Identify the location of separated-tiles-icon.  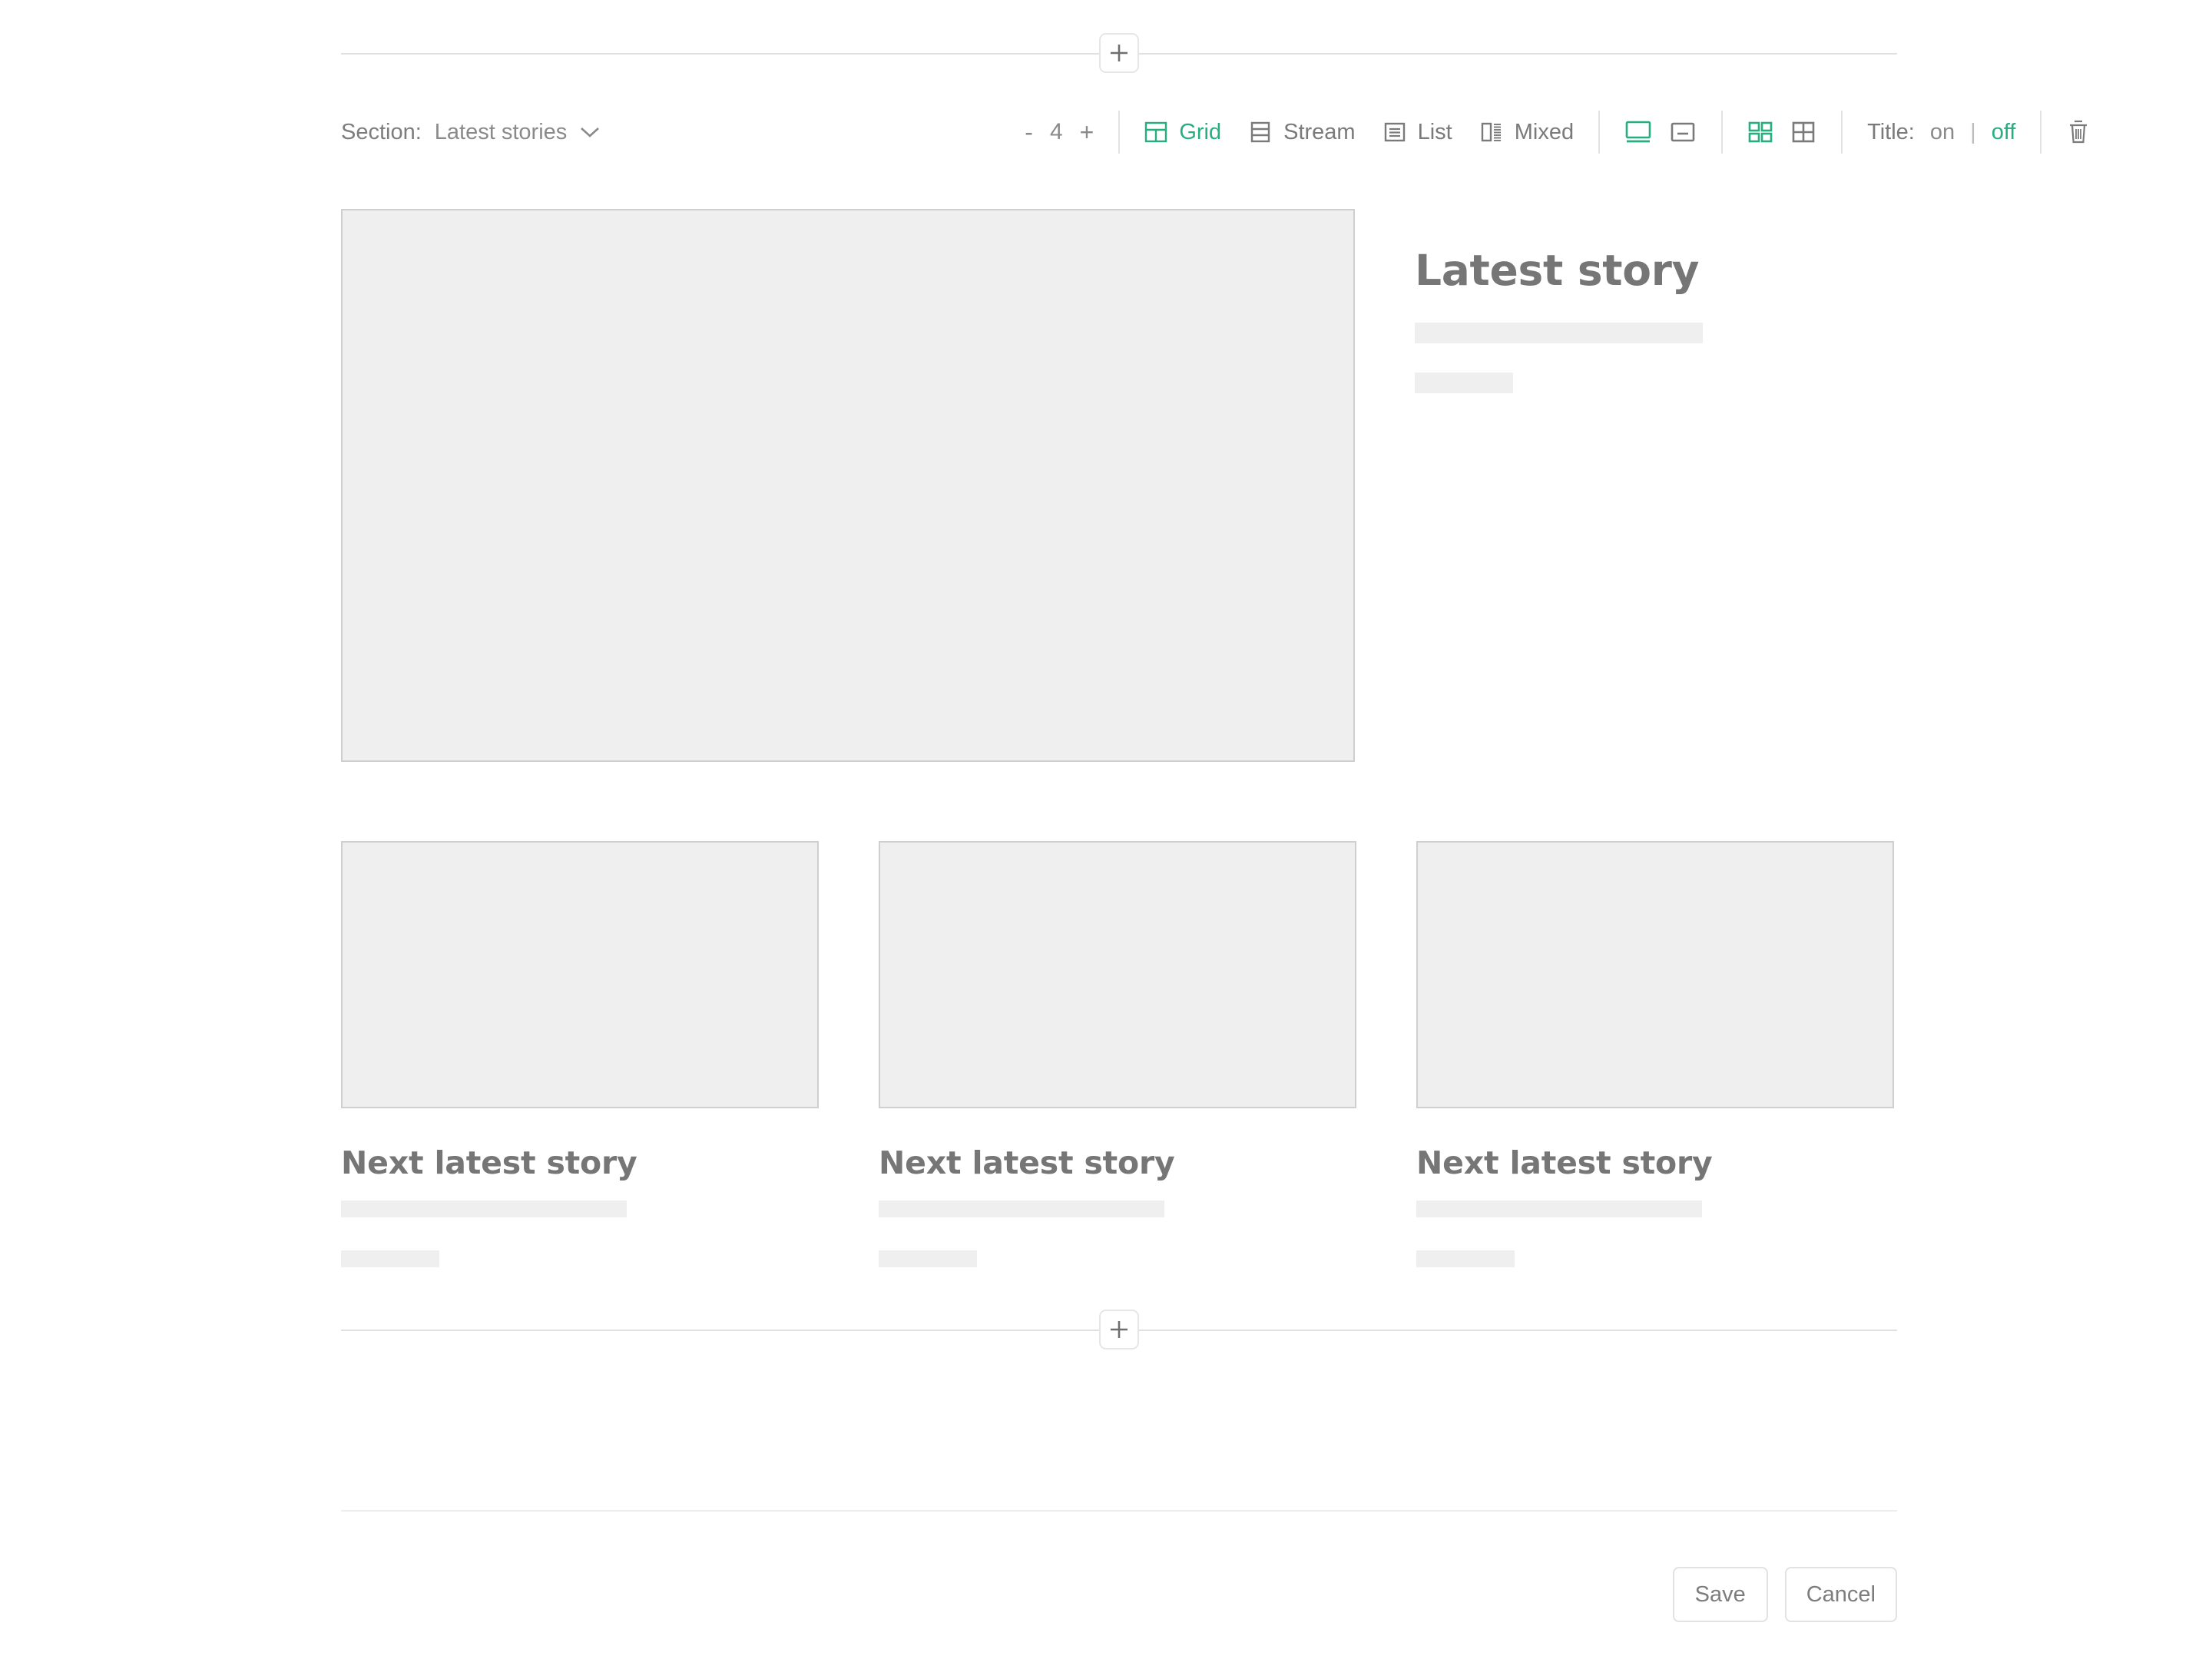
(1761, 132).